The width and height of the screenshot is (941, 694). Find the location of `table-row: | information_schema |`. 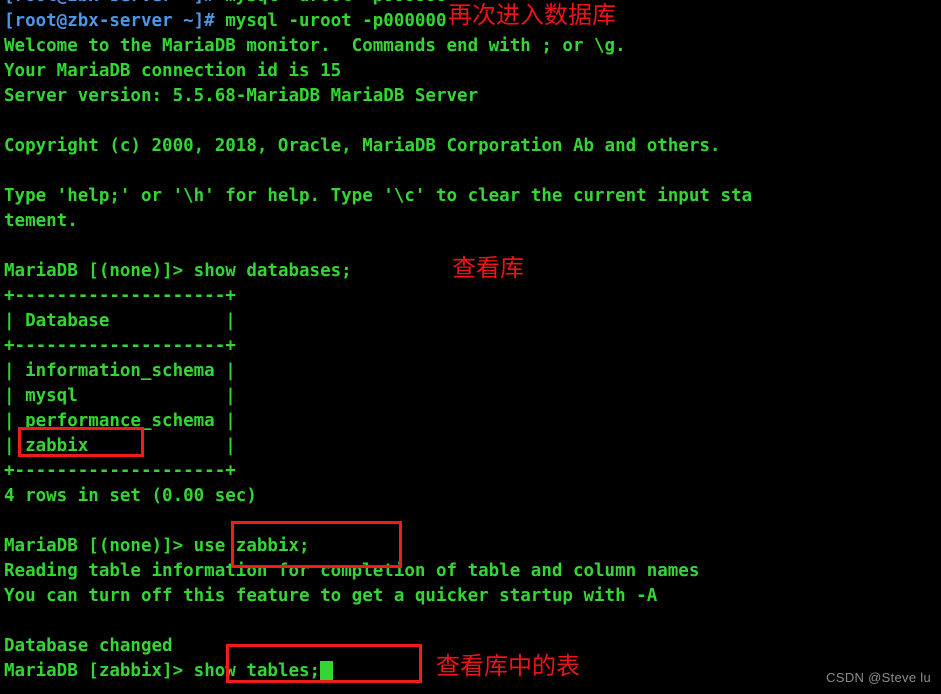

table-row: | information_schema | is located at coordinates (120, 371).